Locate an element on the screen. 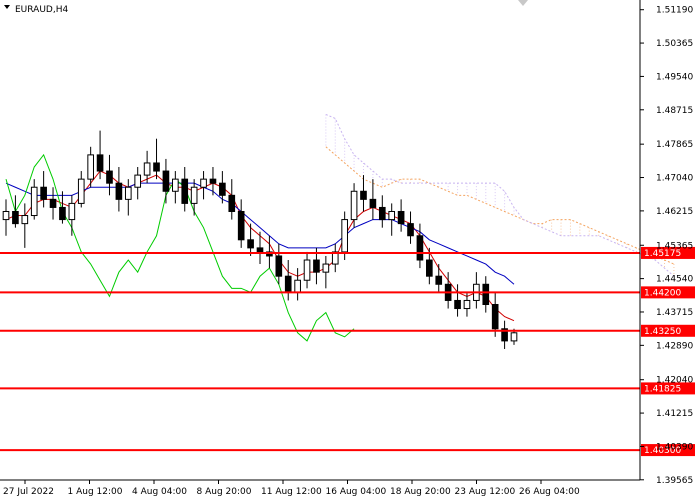  price-tick-label: 1.40390 is located at coordinates (674, 447).